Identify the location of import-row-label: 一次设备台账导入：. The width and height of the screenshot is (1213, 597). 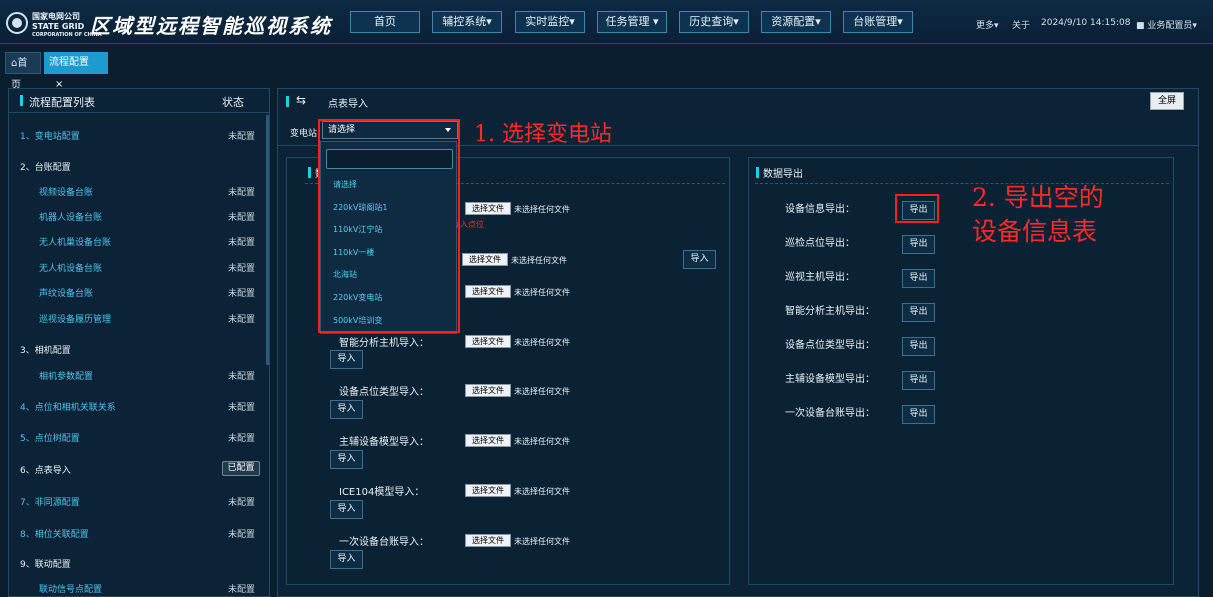
(384, 542).